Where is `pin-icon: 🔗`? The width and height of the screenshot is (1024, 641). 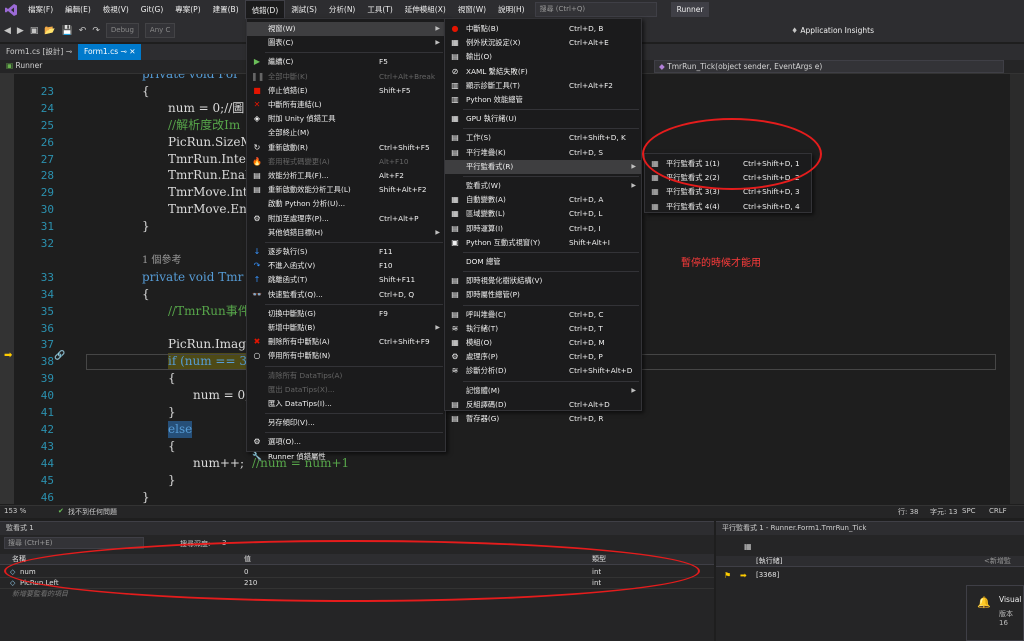
pin-icon: 🔗 is located at coordinates (59, 356).